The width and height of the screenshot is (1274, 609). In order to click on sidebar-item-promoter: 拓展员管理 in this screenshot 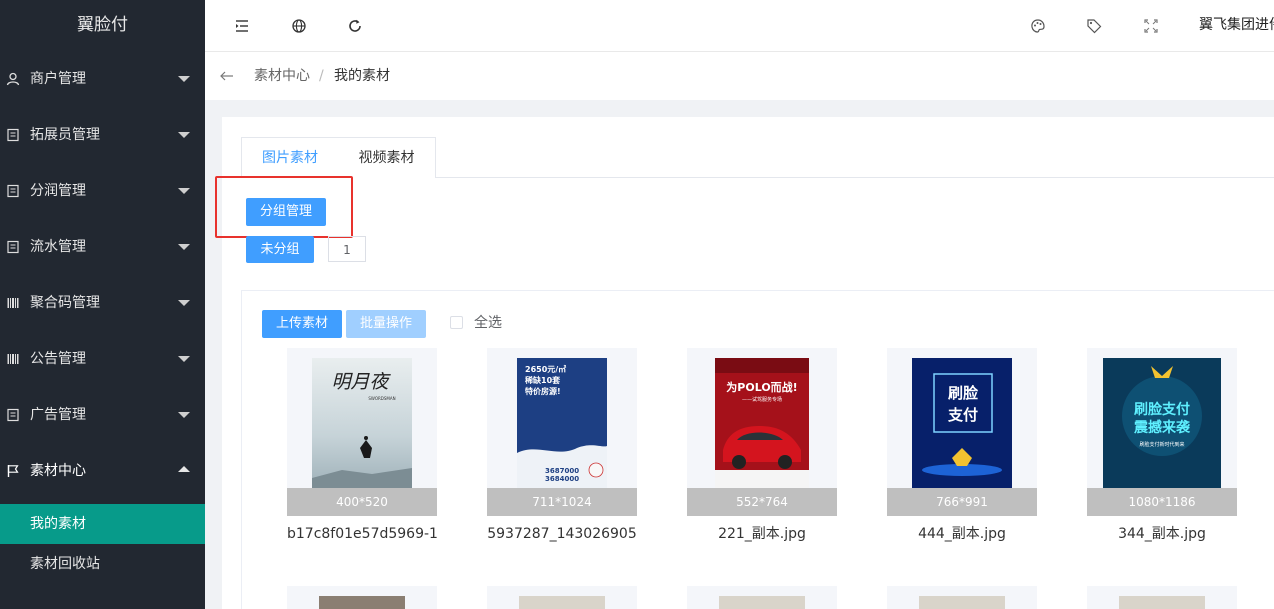, I will do `click(102, 135)`.